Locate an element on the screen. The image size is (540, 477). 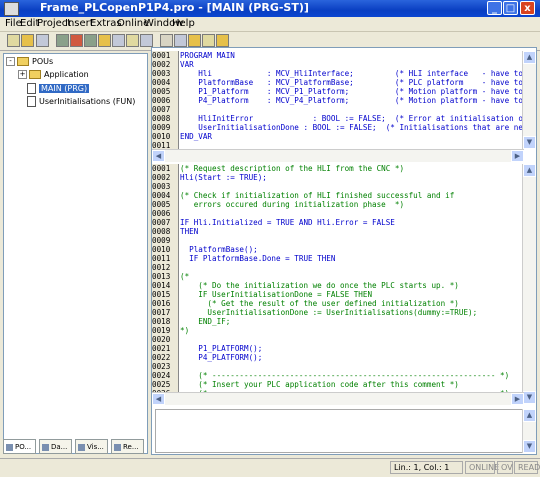
close-button: x is located at coordinates (527, 8).